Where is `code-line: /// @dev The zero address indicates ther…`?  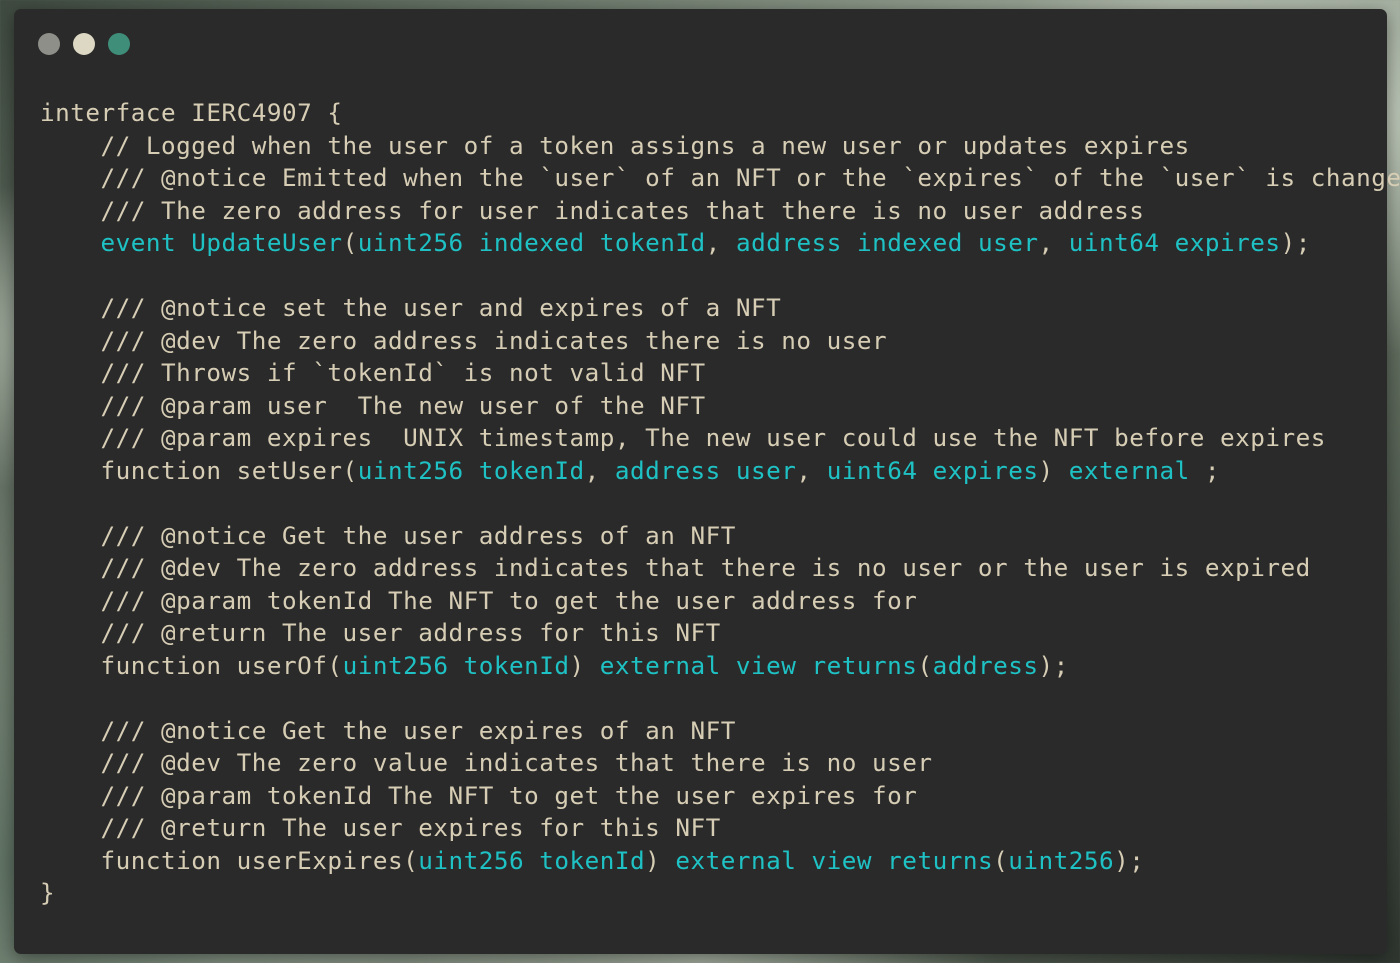
code-line: /// @dev The zero address indicates ther… is located at coordinates (720, 341).